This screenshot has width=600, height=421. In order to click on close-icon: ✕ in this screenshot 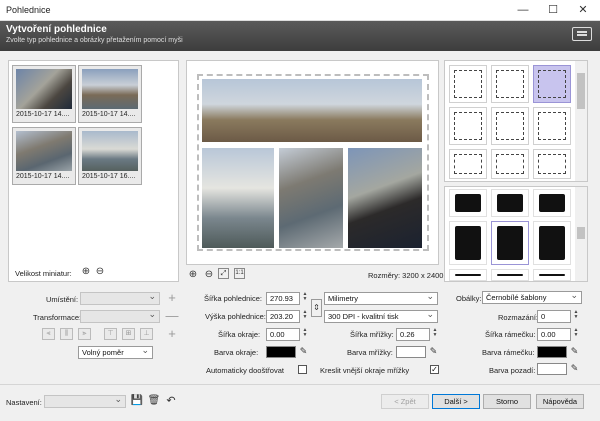, I will do `click(583, 10)`.